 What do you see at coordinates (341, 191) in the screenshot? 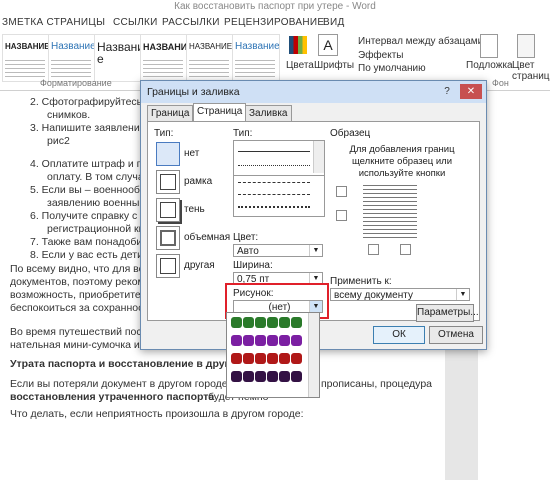
I see `border-top-icon` at bounding box center [341, 191].